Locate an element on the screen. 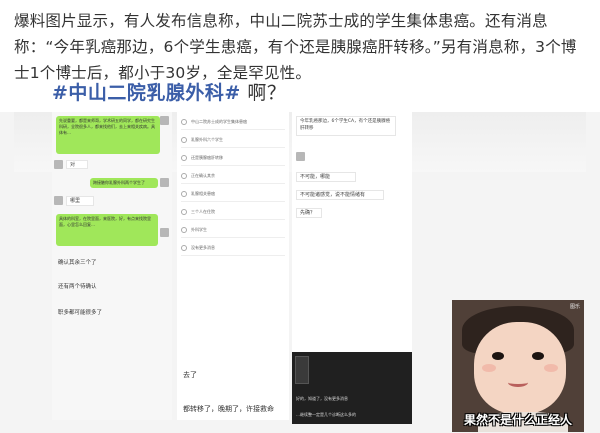 Image resolution: width=600 pixels, height=433 pixels. list-item: 三个人在住院 is located at coordinates (233, 213).